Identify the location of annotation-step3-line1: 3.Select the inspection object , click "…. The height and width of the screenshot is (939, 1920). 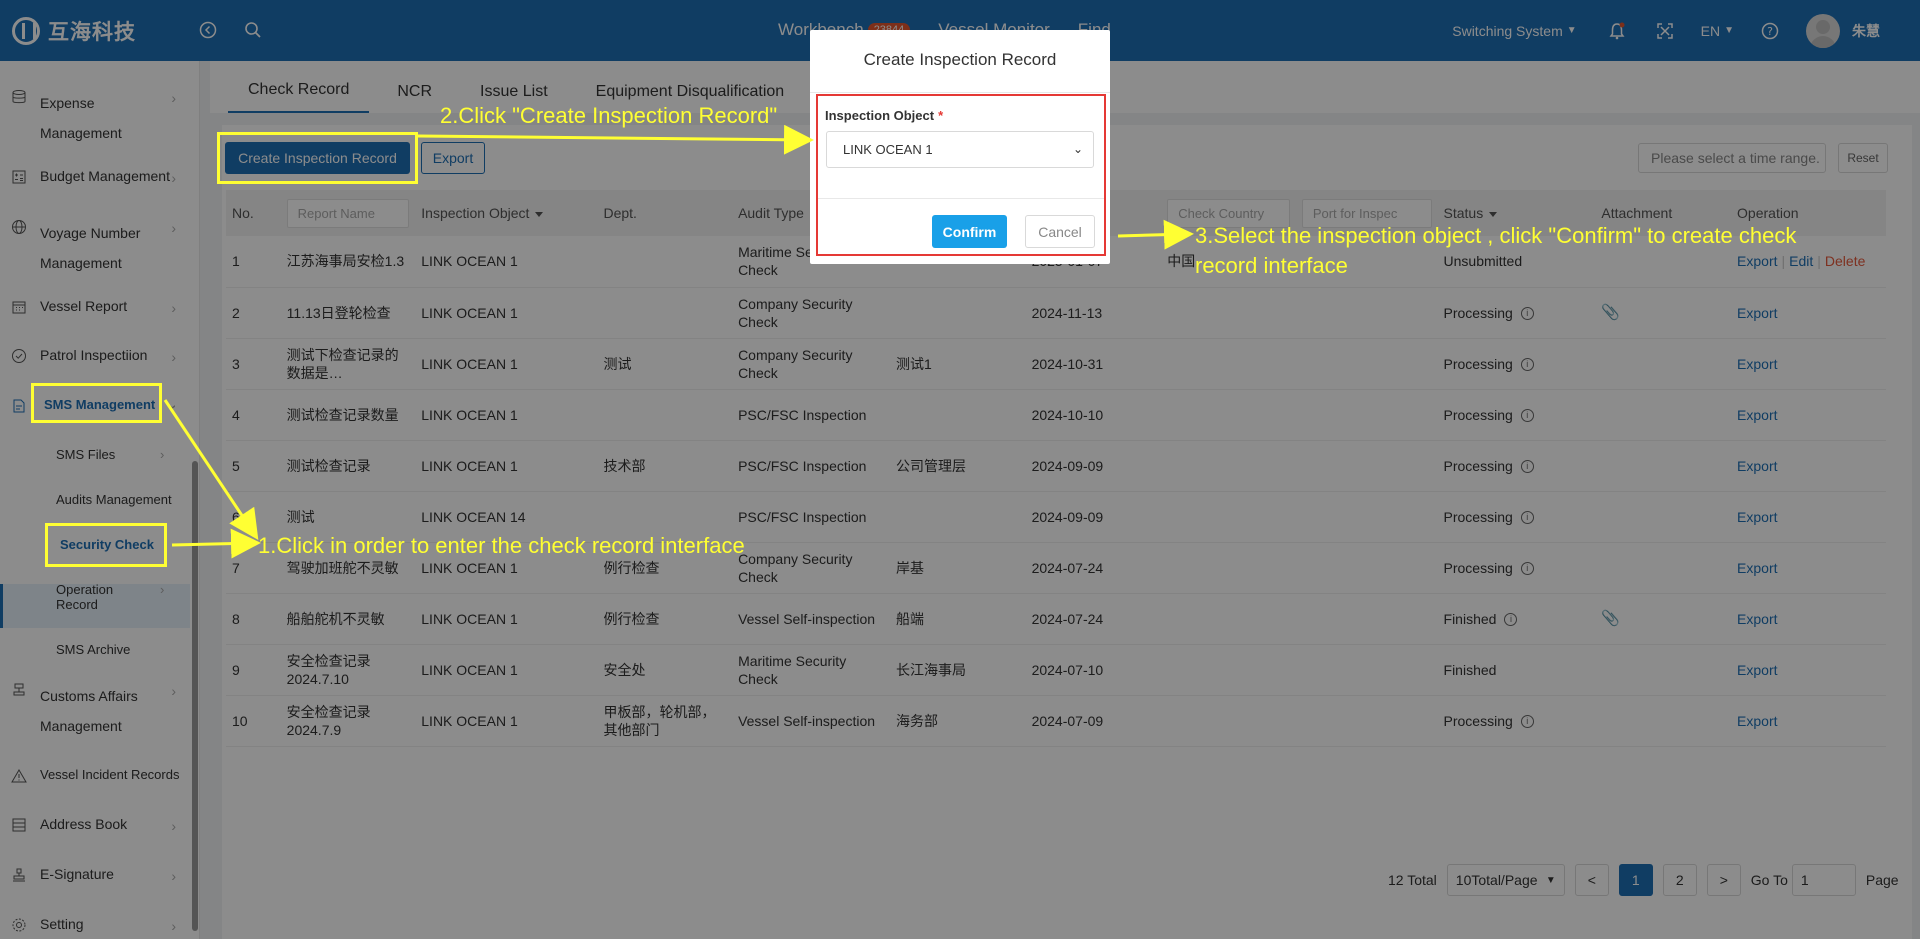
(1496, 235).